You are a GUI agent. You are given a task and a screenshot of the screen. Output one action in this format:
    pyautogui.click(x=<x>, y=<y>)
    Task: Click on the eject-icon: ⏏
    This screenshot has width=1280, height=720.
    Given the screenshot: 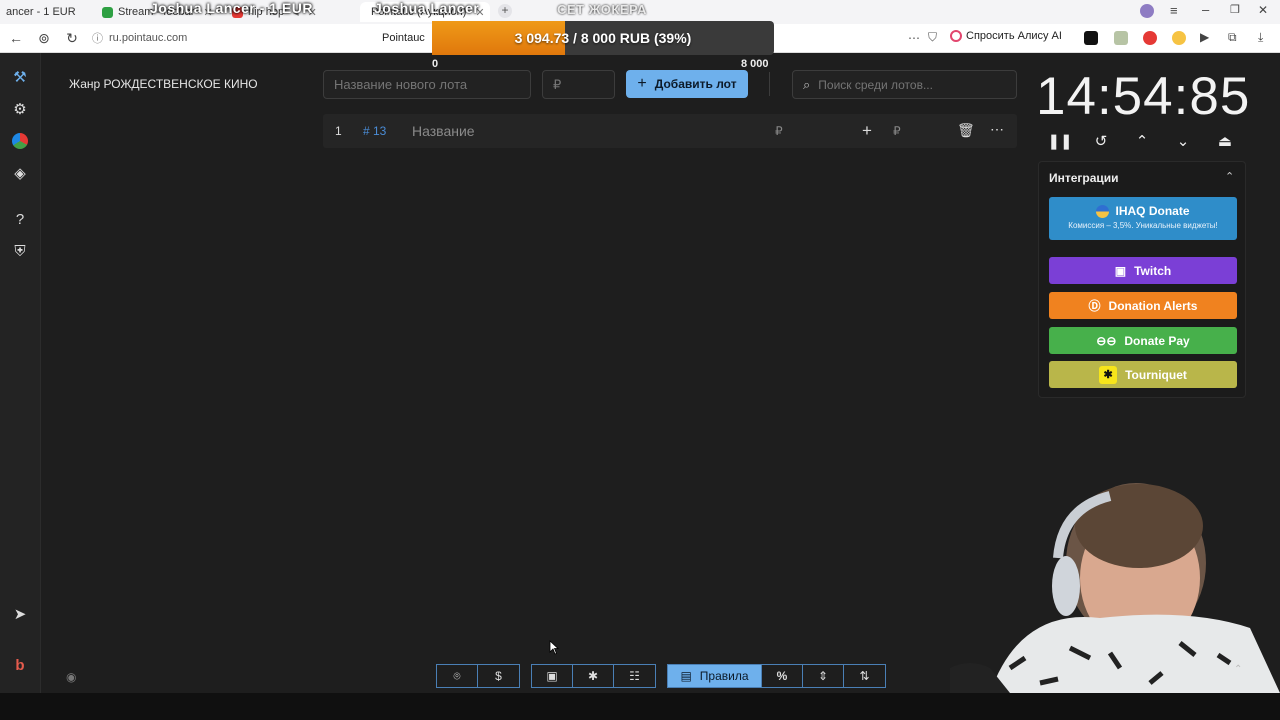 What is the action you would take?
    pyautogui.click(x=1225, y=141)
    